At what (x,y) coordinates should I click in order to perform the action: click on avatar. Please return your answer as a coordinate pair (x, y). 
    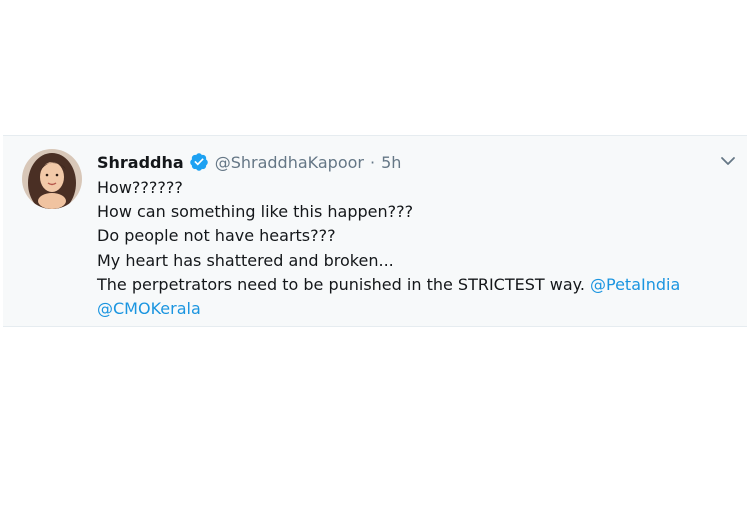
    Looking at the image, I should click on (52, 179).